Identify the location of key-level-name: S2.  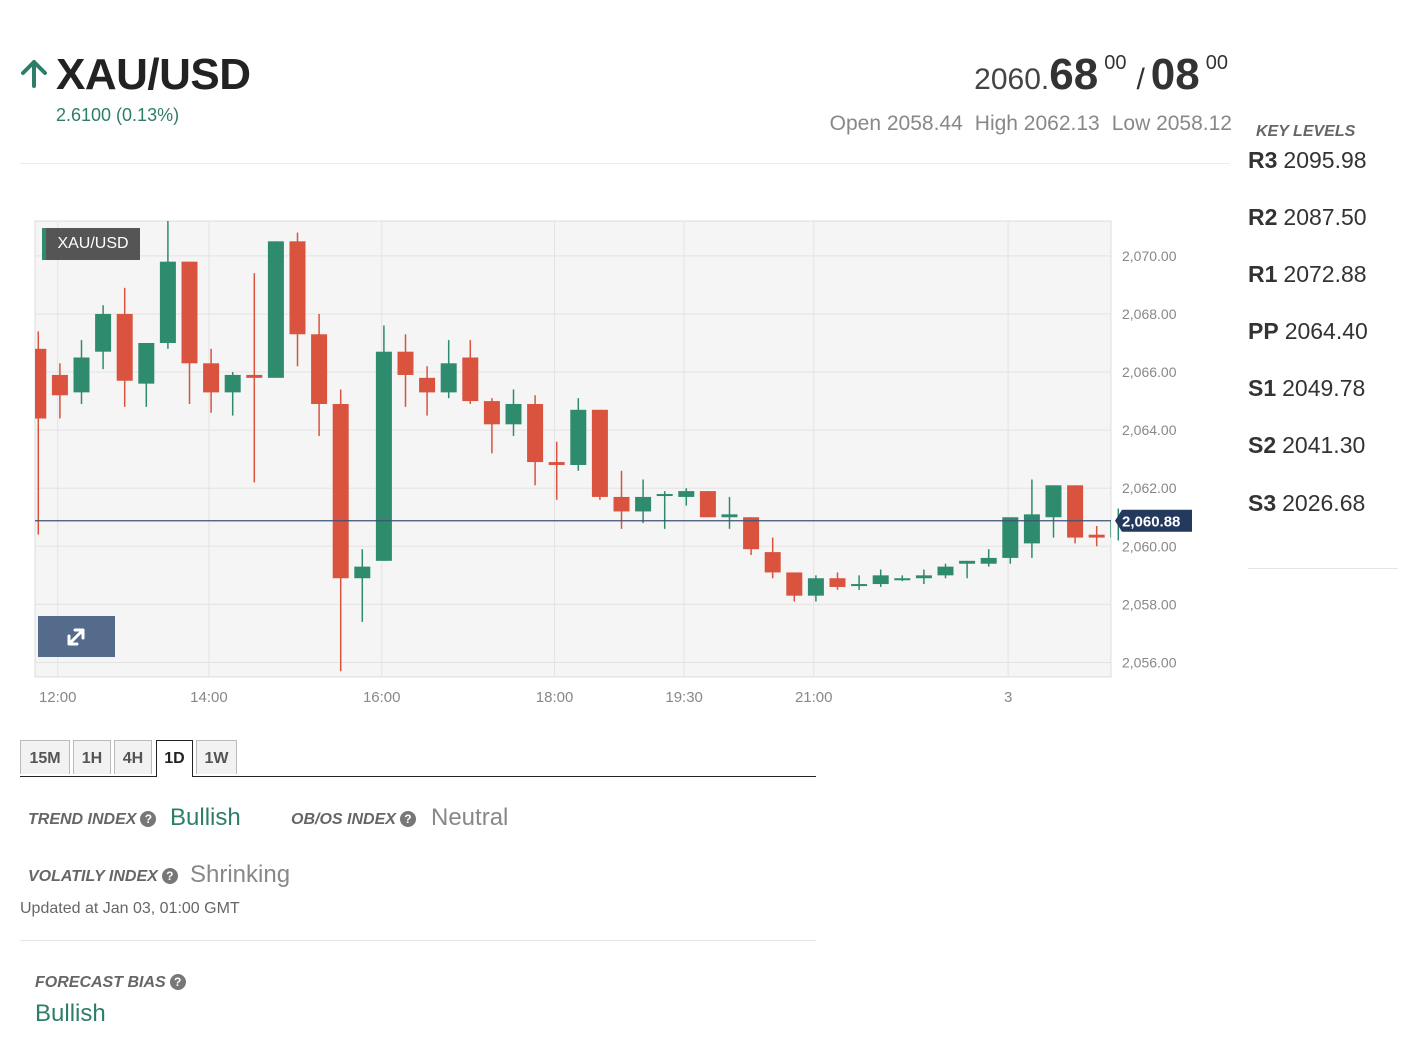
(1262, 445).